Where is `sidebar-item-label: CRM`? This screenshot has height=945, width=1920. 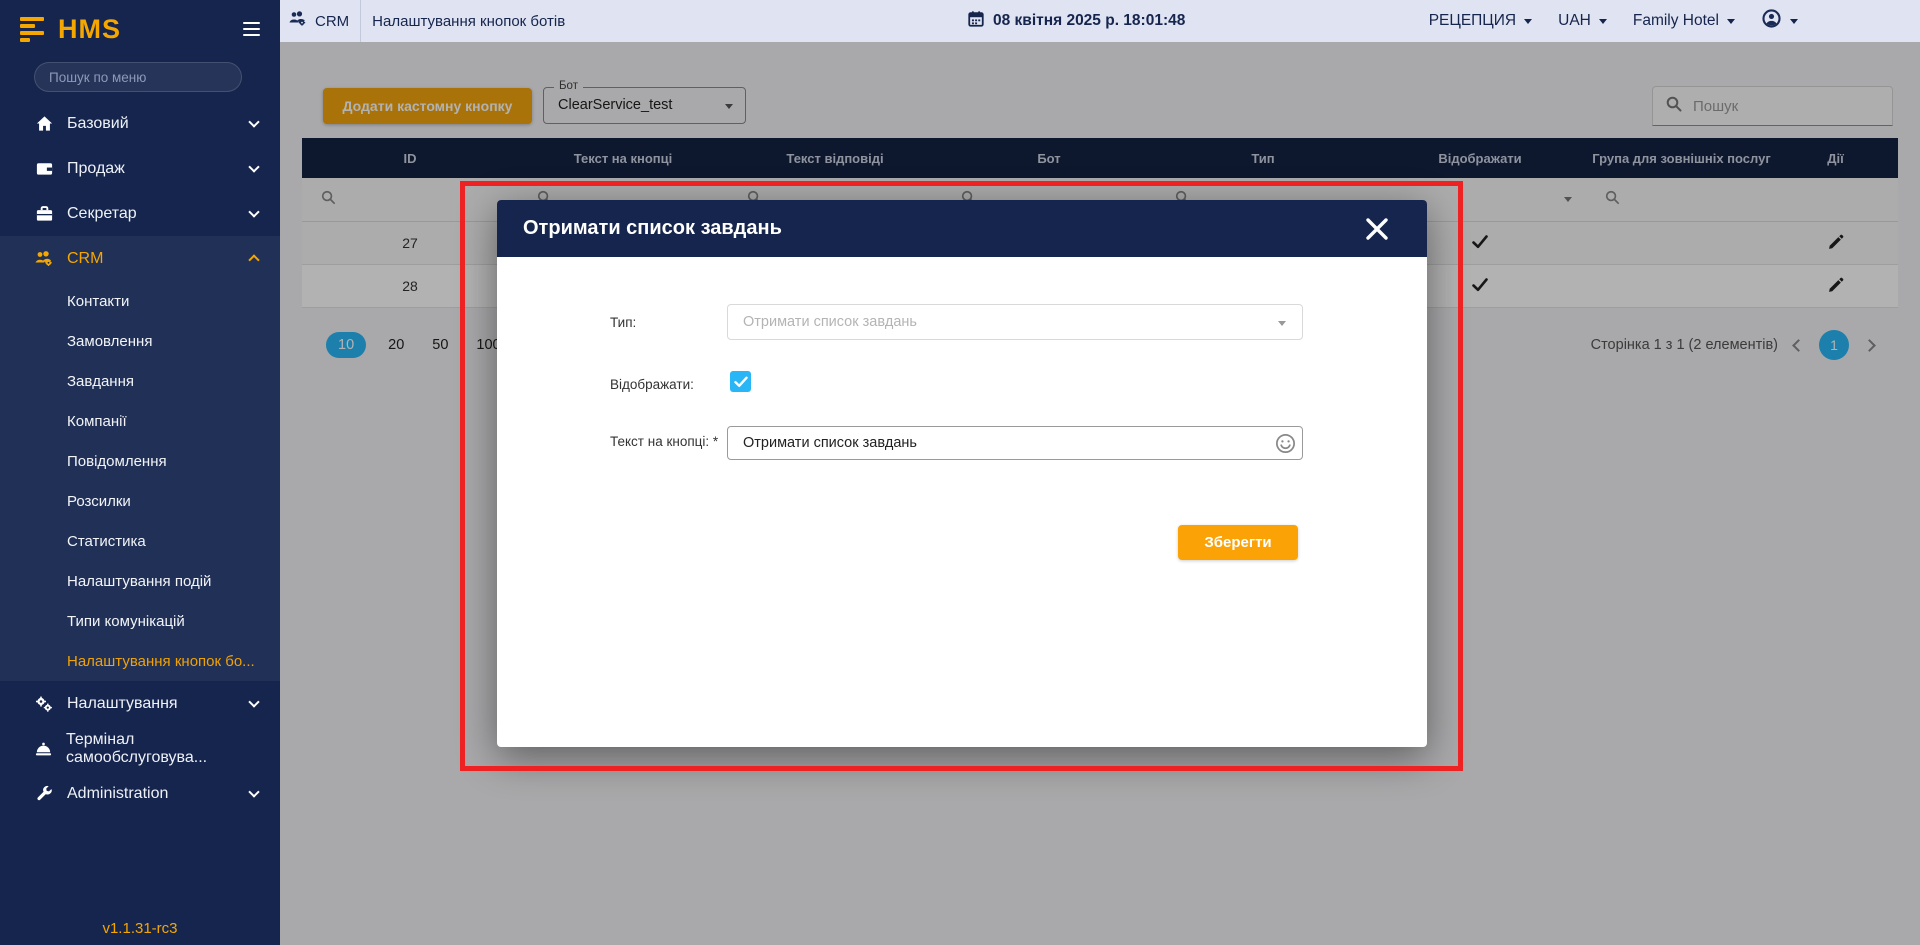 sidebar-item-label: CRM is located at coordinates (85, 258).